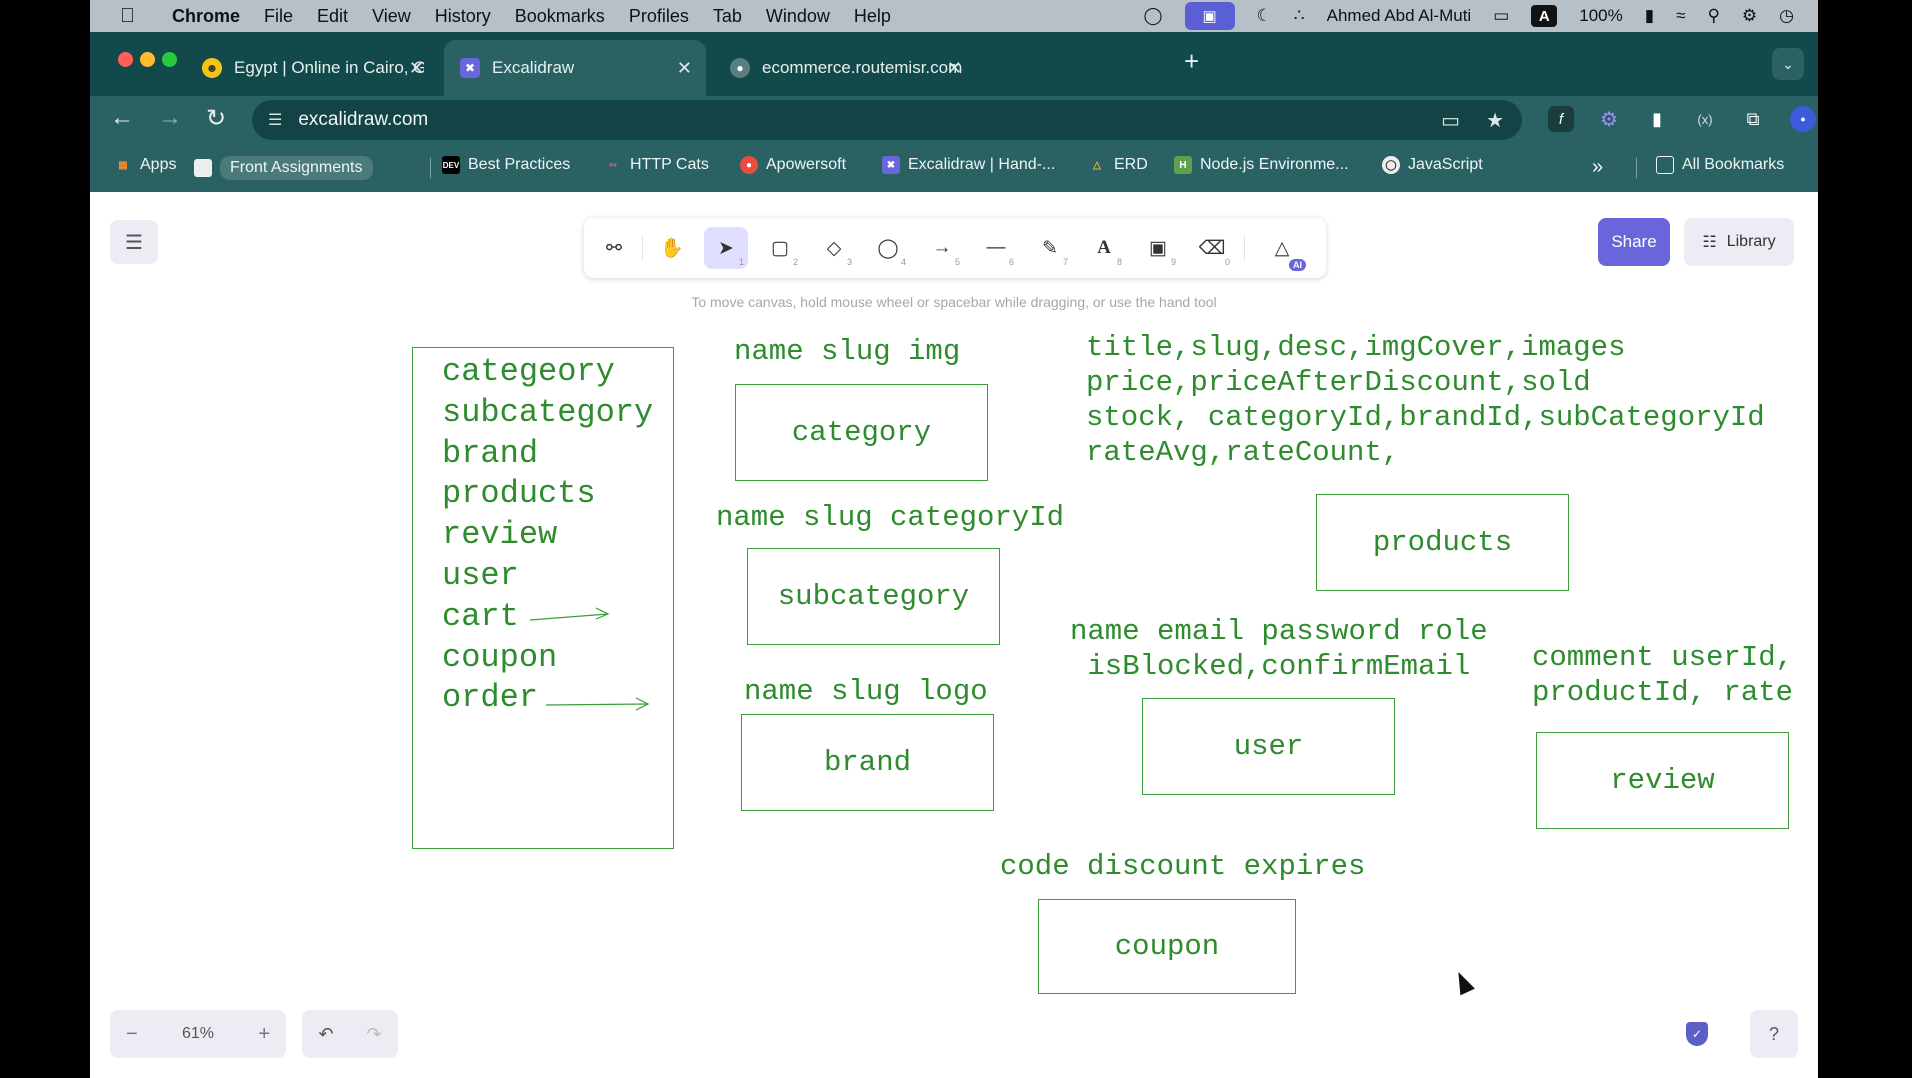 The width and height of the screenshot is (1912, 1078). Describe the element at coordinates (1158, 248) in the screenshot. I see `tool-image: ▣ 9` at that location.